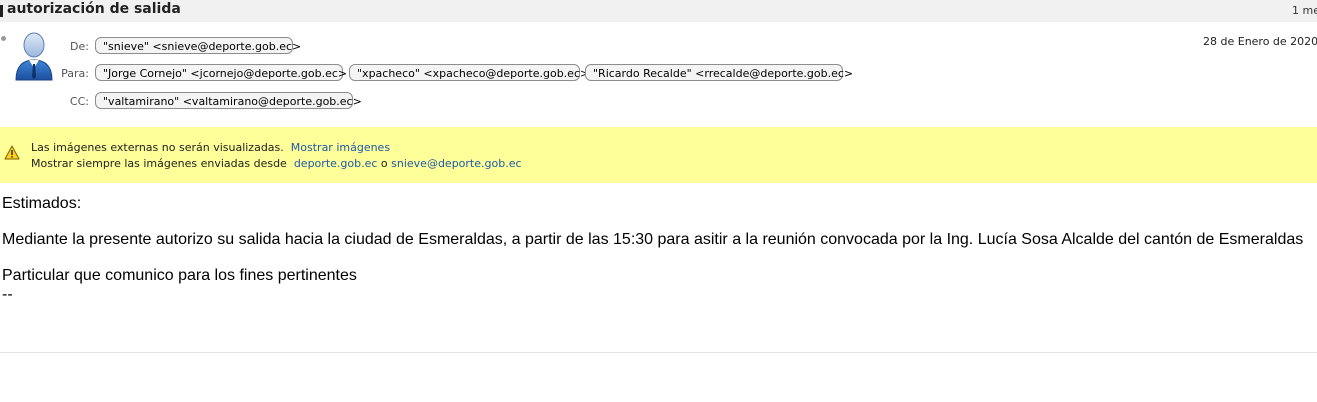 Image resolution: width=1317 pixels, height=402 pixels. What do you see at coordinates (340, 147) in the screenshot?
I see `show-images-link: Mostrar imágenes` at bounding box center [340, 147].